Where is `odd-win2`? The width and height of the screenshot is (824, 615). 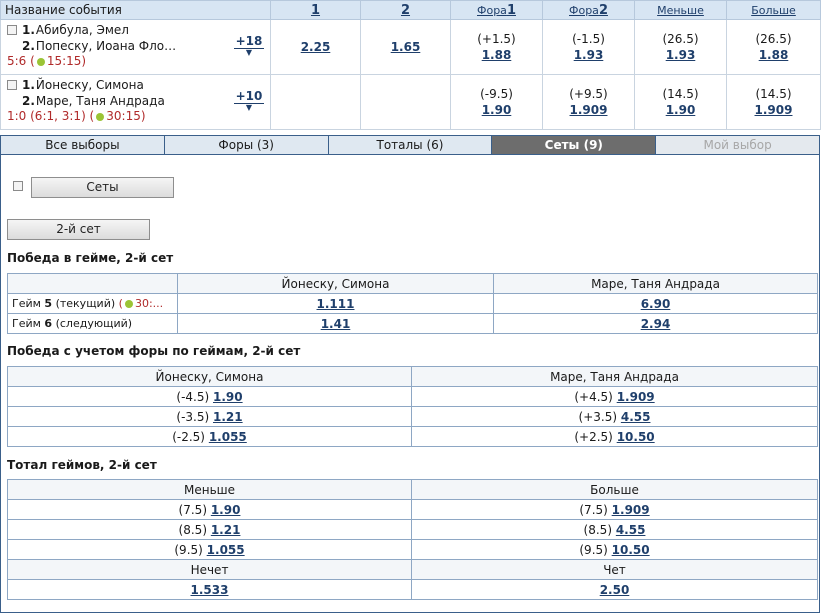
odd-win2 is located at coordinates (405, 102).